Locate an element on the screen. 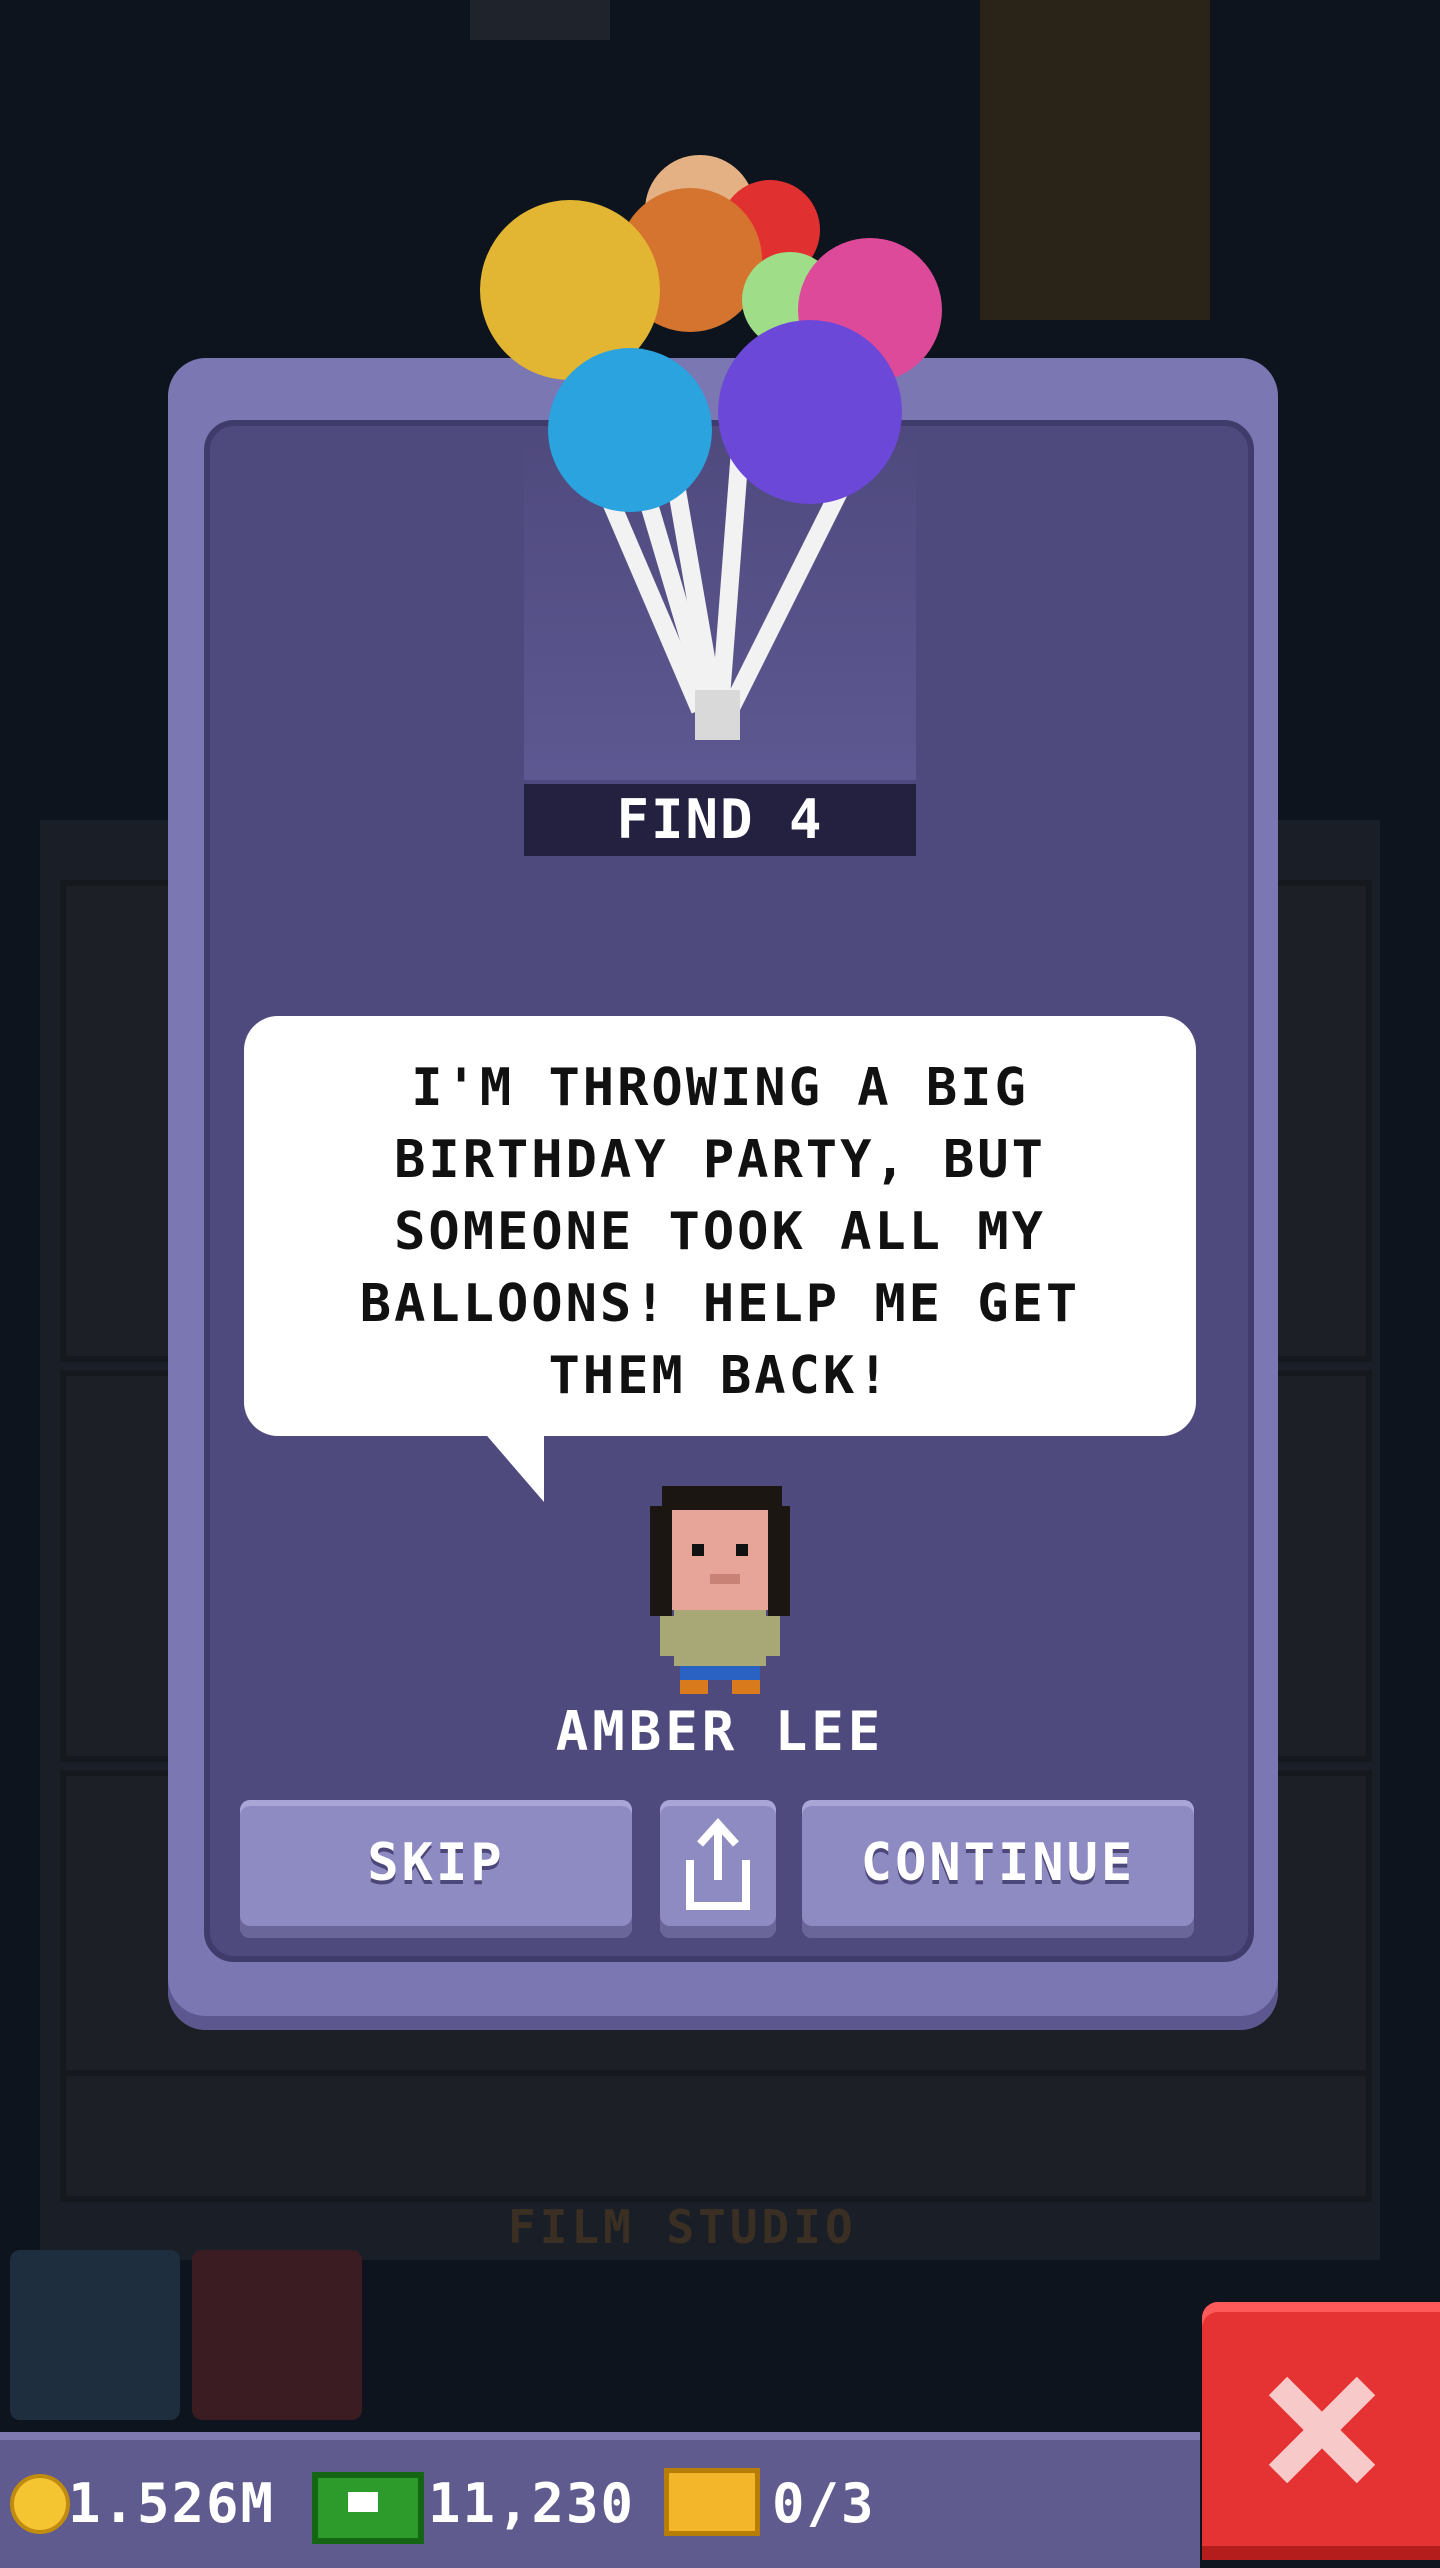  balloons-icon is located at coordinates (711, 447).